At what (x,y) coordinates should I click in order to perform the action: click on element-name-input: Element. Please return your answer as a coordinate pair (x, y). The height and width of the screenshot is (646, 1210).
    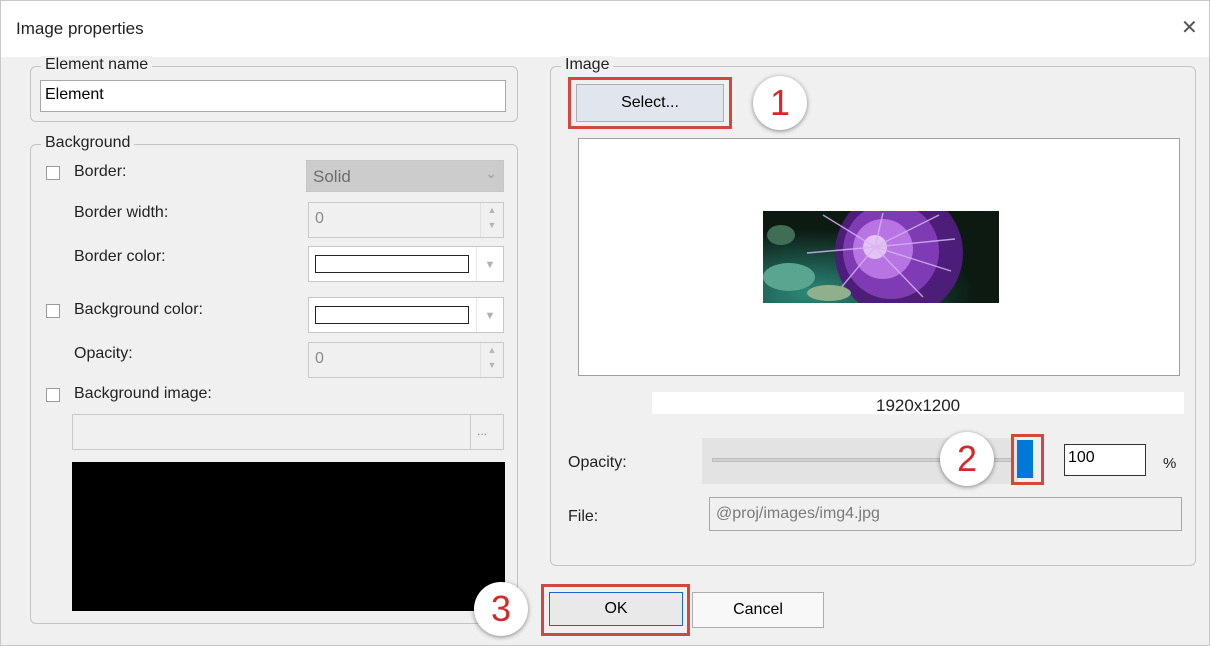
    Looking at the image, I should click on (273, 96).